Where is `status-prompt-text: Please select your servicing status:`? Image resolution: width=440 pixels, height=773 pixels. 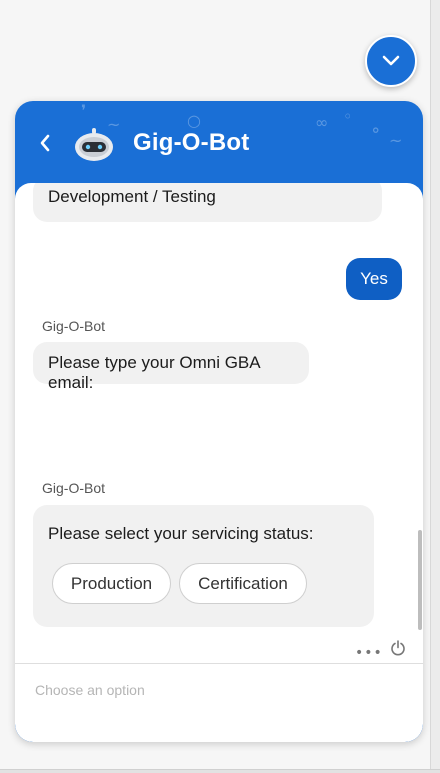 status-prompt-text: Please select your servicing status: is located at coordinates (181, 533).